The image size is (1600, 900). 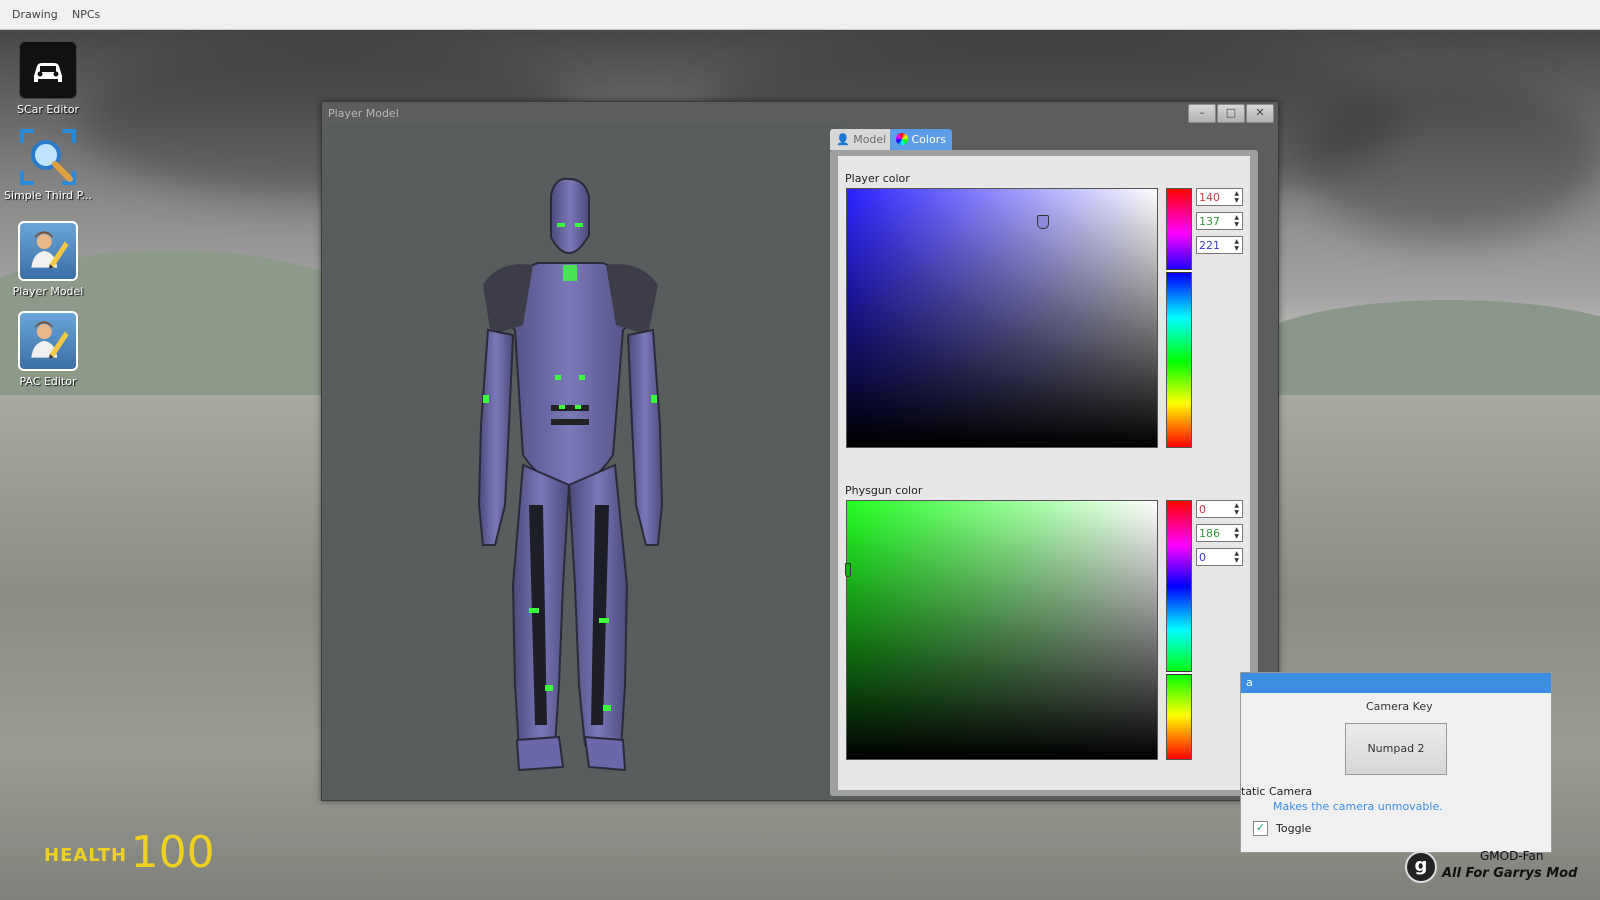 I want to click on player-color-picker-handle, so click(x=1043, y=222).